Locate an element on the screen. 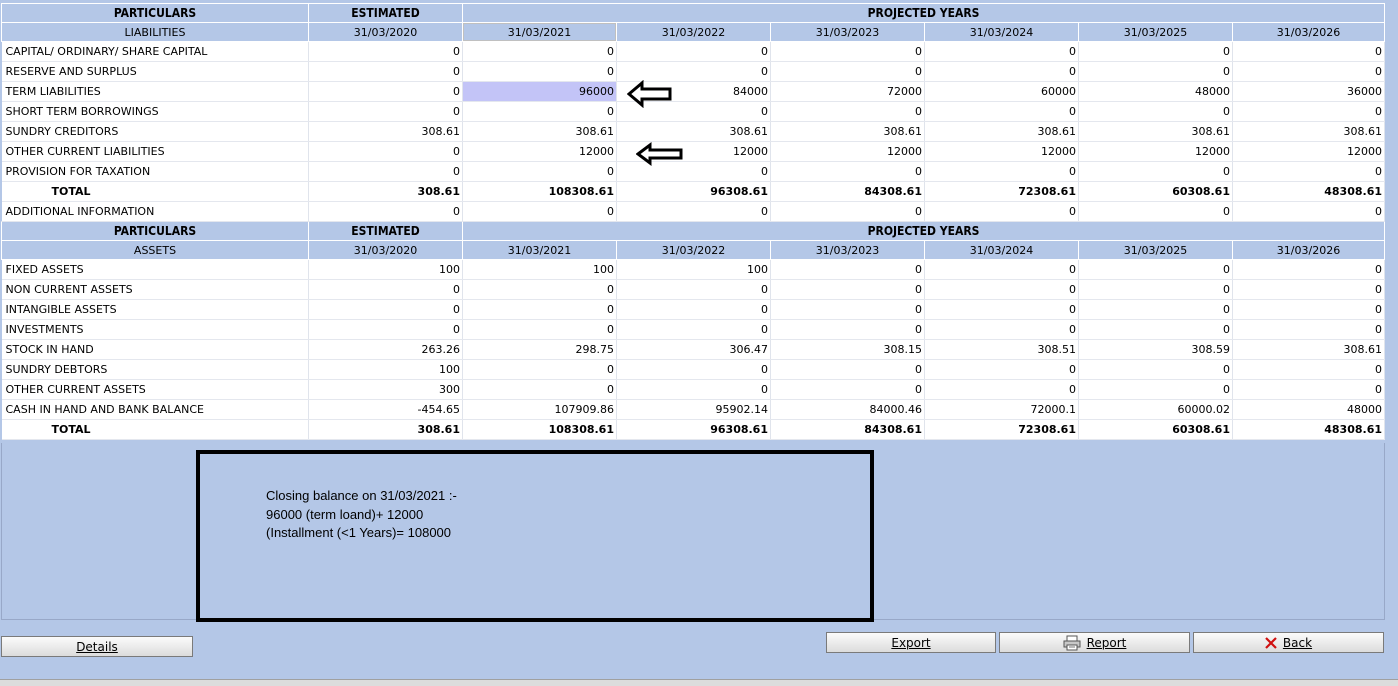 The height and width of the screenshot is (686, 1398). report-button: Report is located at coordinates (1094, 642).